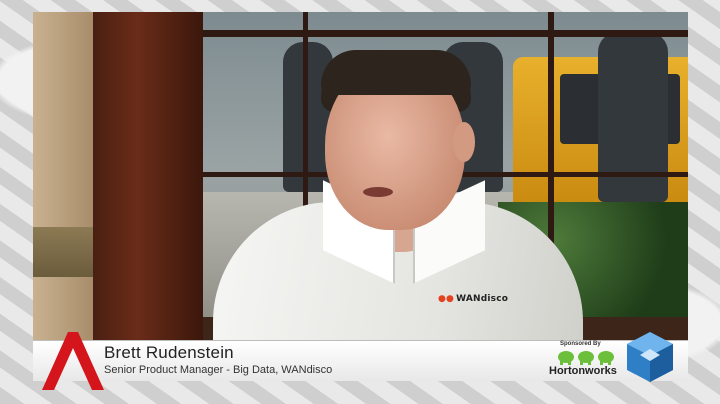 This screenshot has width=720, height=404. What do you see at coordinates (583, 371) in the screenshot?
I see `sponsor-name: Hortonworks` at bounding box center [583, 371].